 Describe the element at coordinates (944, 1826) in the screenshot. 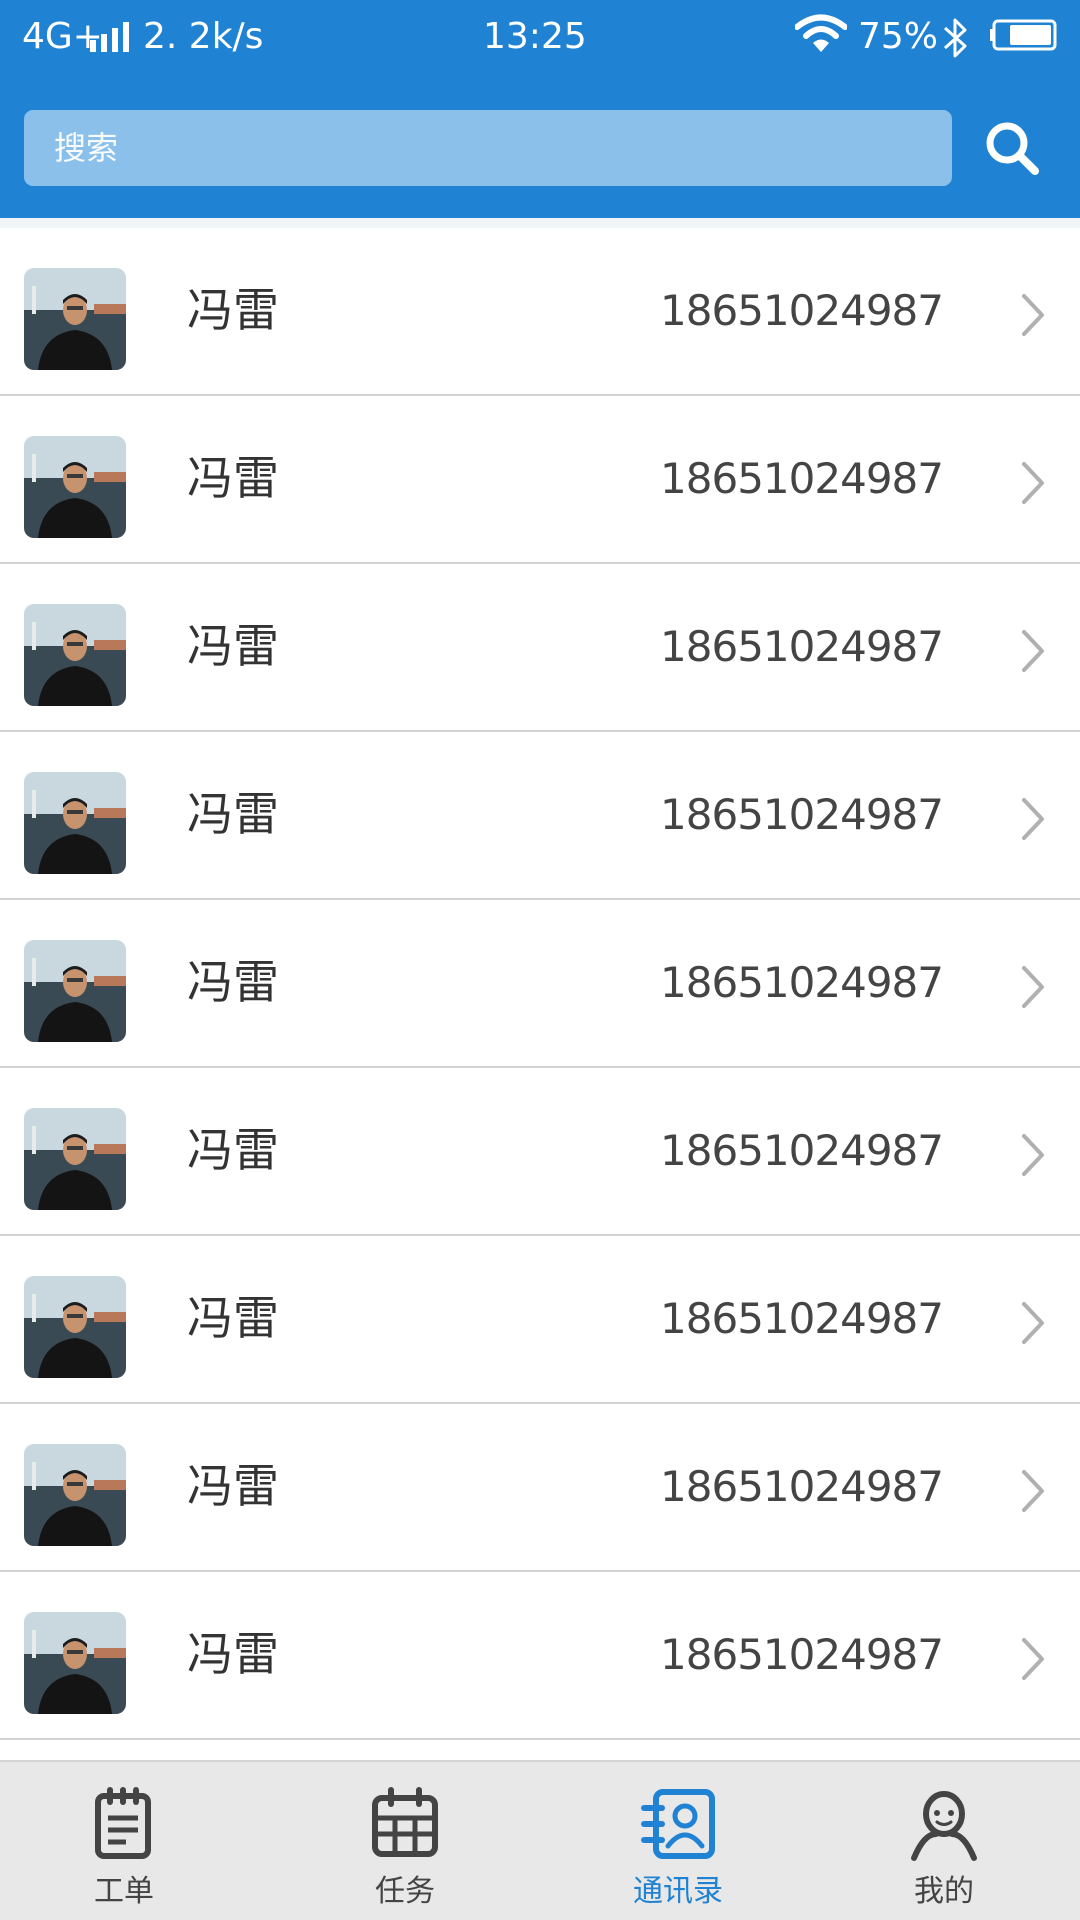

I see `user-icon` at that location.